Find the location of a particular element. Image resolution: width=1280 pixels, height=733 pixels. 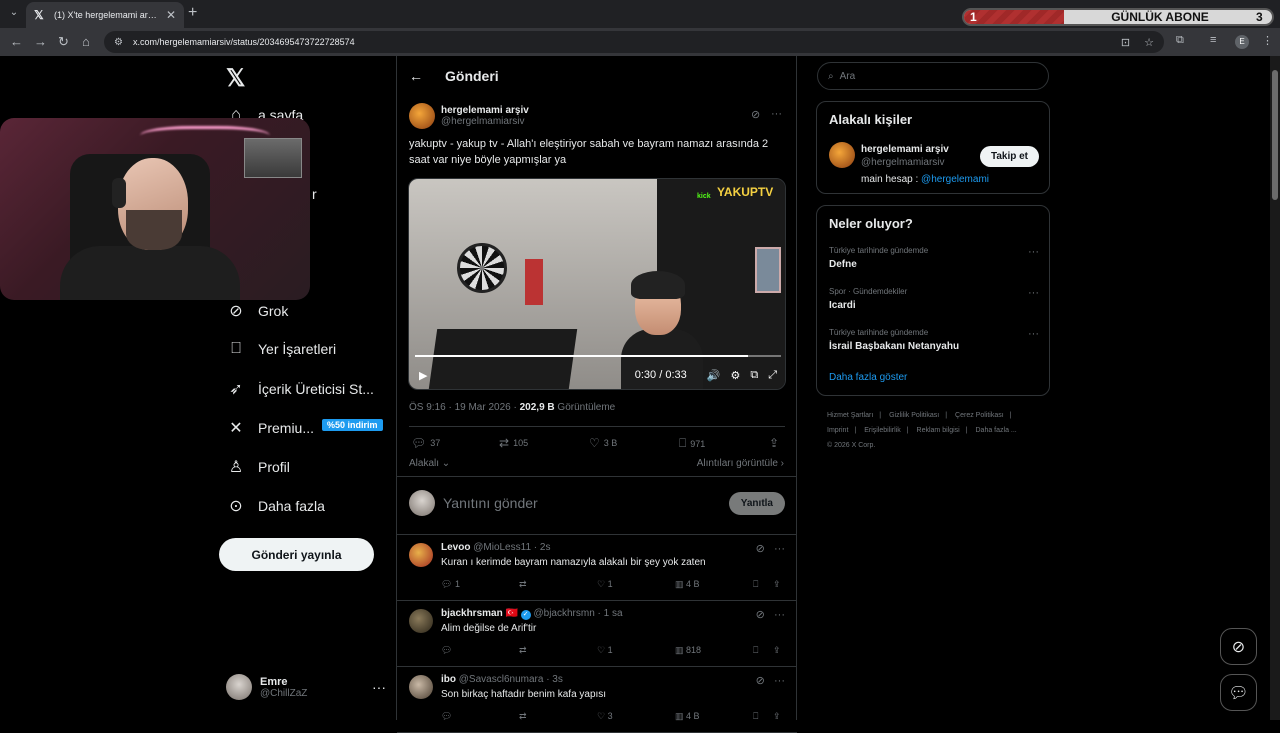

bookmark-action: ⎕ 971 is located at coordinates (692, 443).